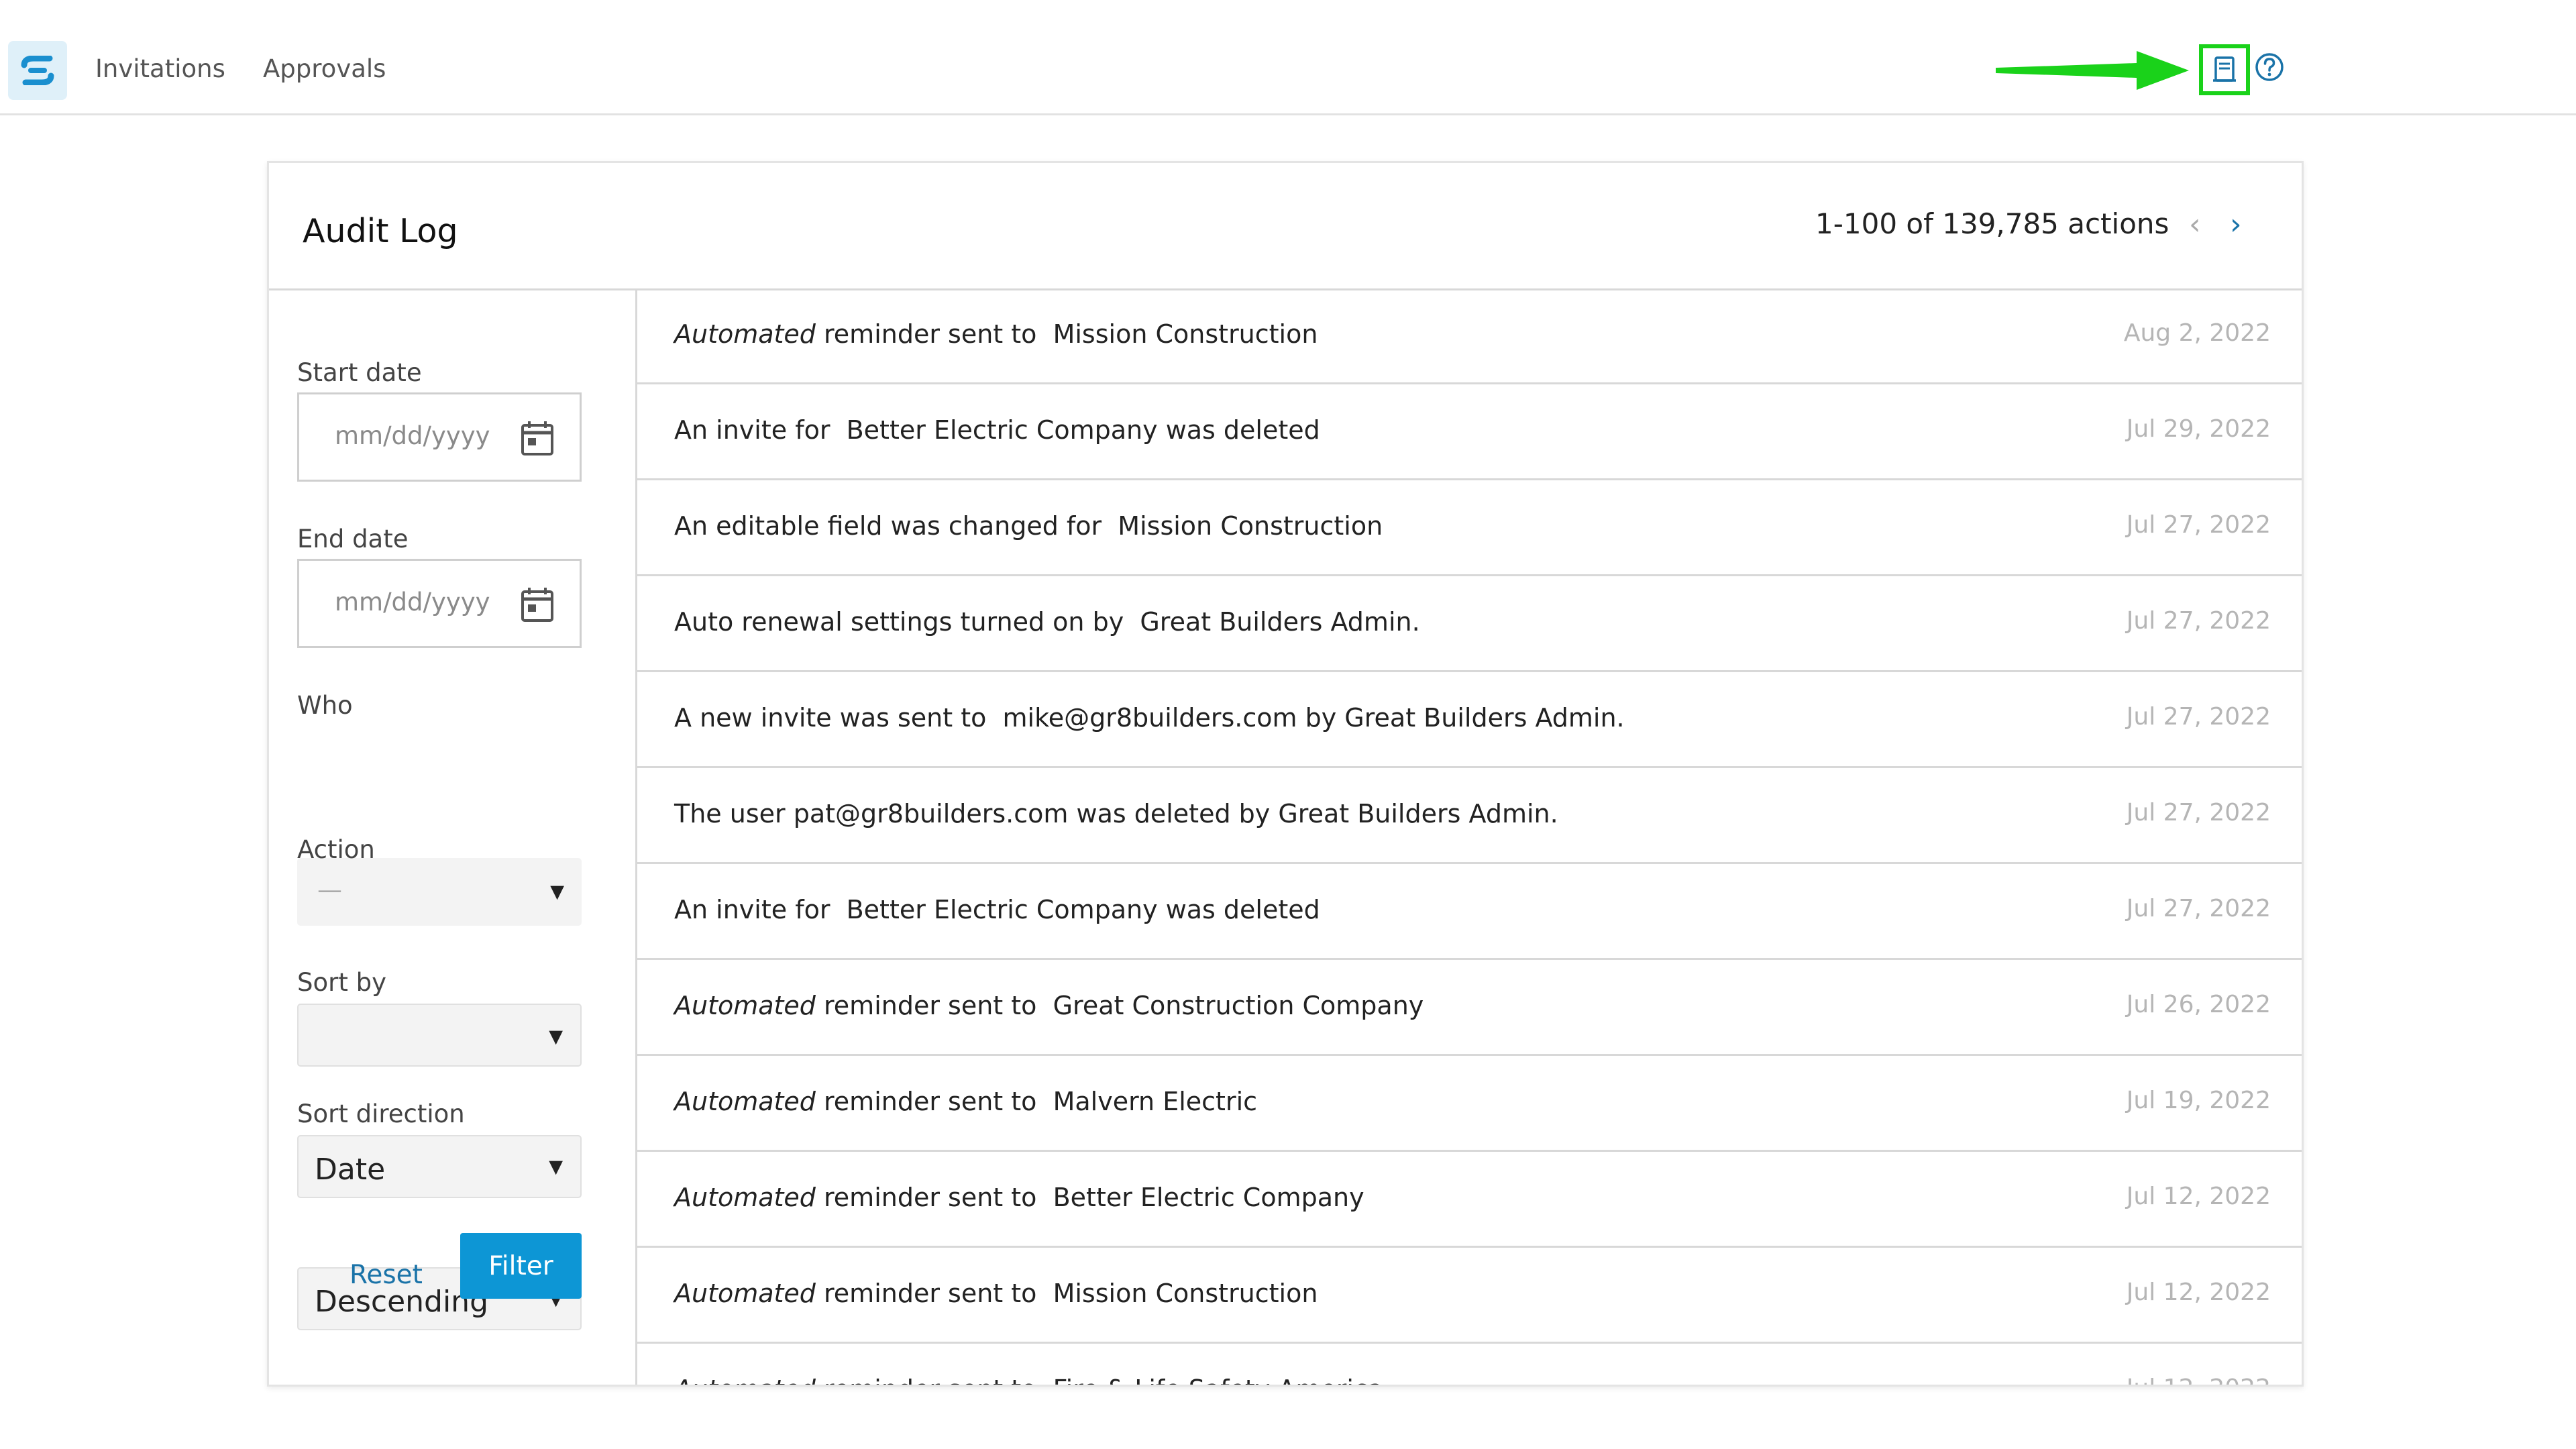 Image resolution: width=2576 pixels, height=1449 pixels. Describe the element at coordinates (2092, 70) in the screenshot. I see `annotation-arrow` at that location.